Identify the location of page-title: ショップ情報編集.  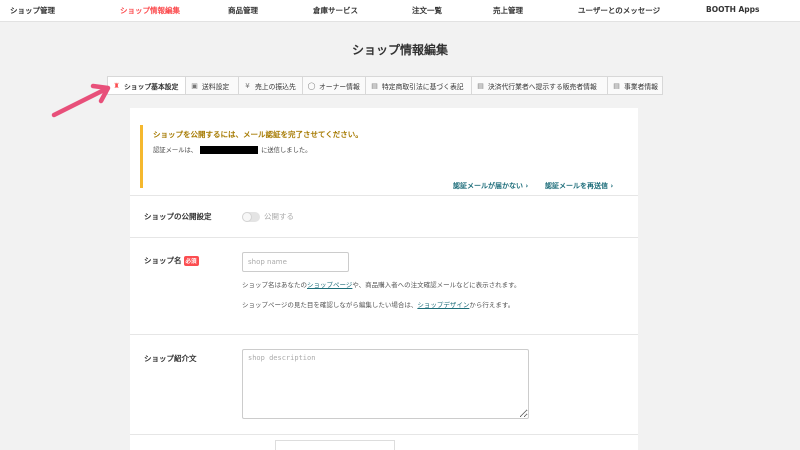
(399, 50).